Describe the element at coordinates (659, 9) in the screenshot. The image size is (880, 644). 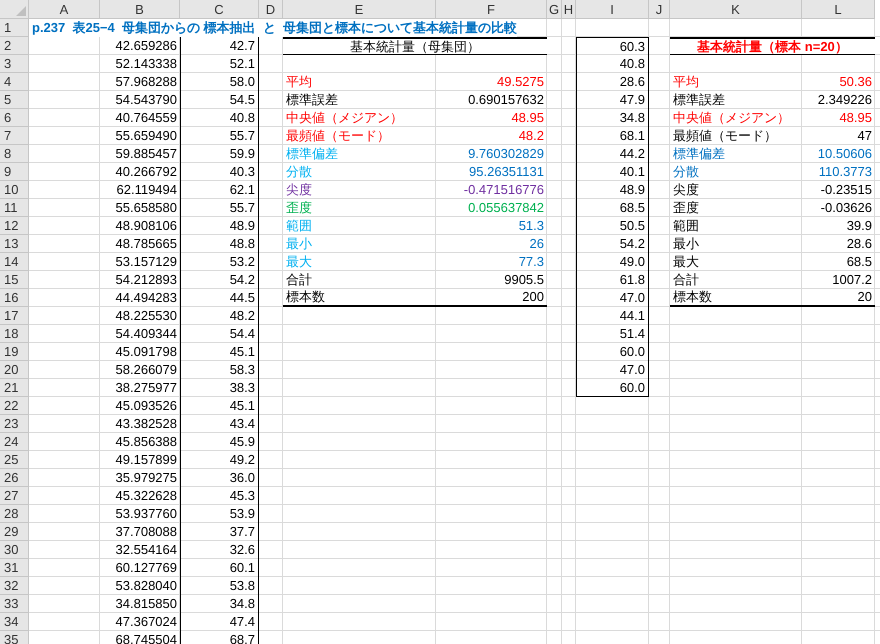
I see `column-header: J` at that location.